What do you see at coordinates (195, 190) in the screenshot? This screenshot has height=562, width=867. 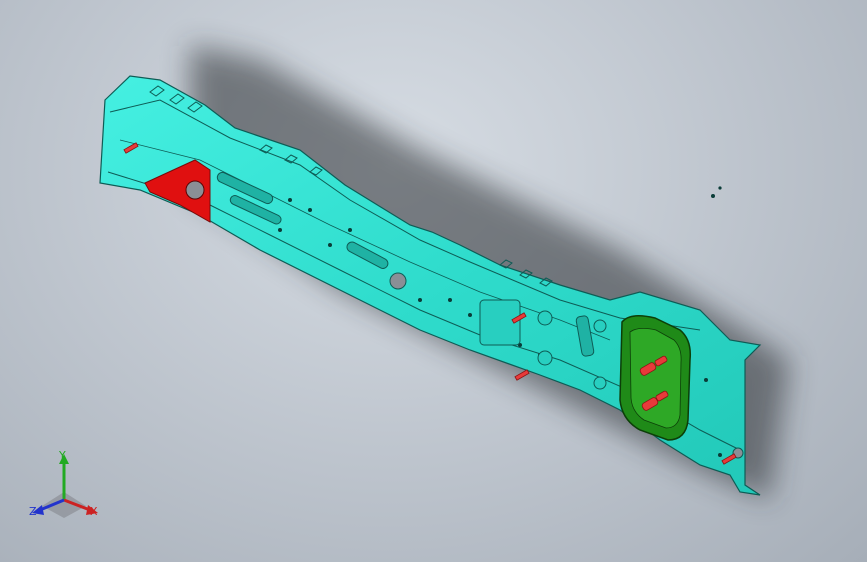 I see `red-face-hole` at bounding box center [195, 190].